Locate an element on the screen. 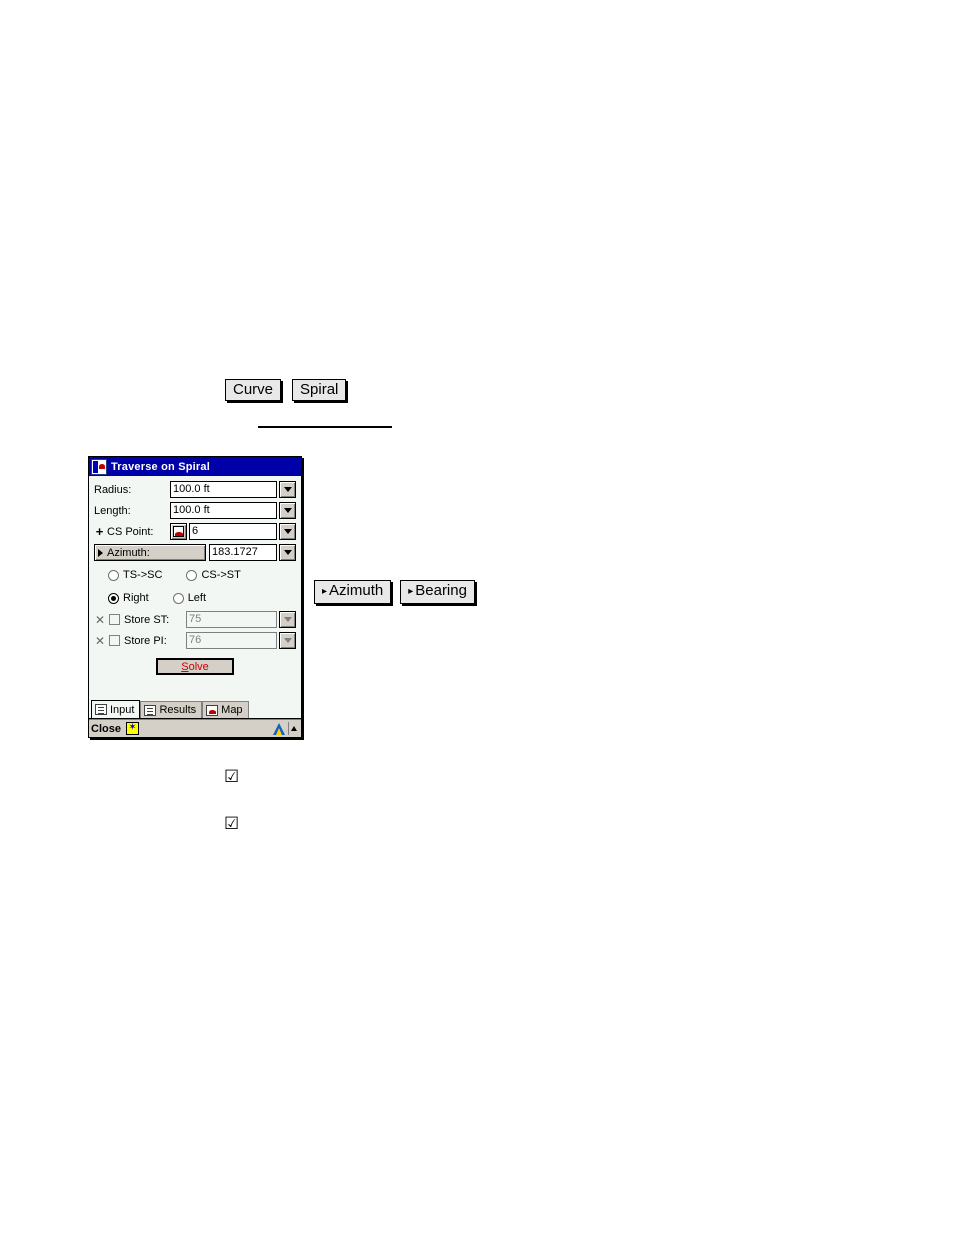  radio-cs-st: CS->ST is located at coordinates (213, 575).